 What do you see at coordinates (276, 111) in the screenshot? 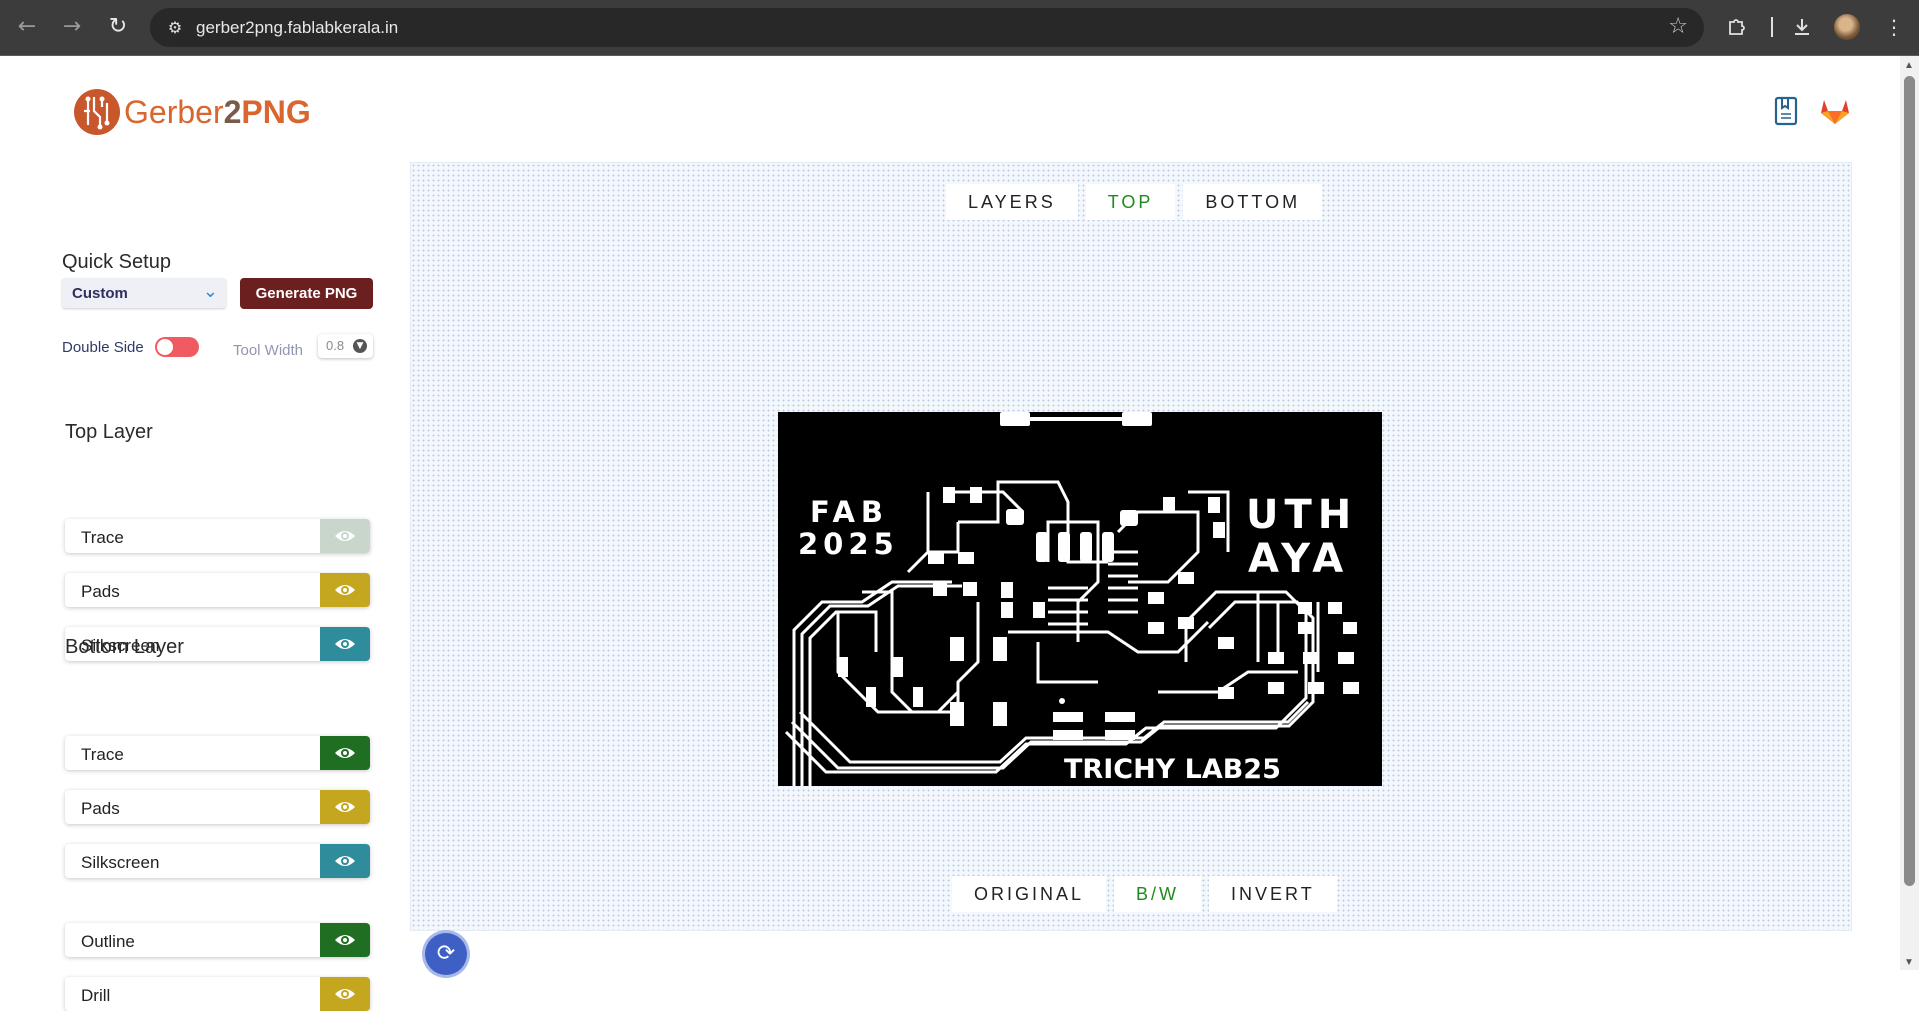
I see `logo-text-suffix: PNG` at bounding box center [276, 111].